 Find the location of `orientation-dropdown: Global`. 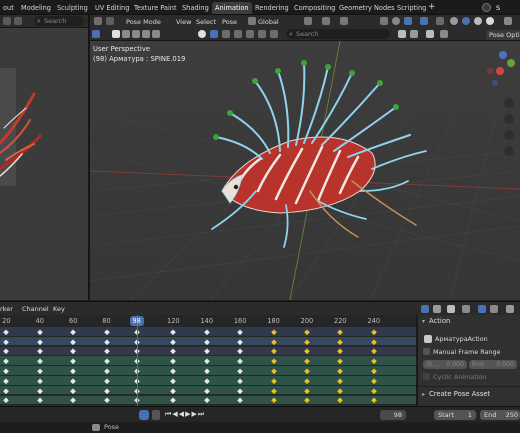

orientation-dropdown: Global is located at coordinates (268, 22).